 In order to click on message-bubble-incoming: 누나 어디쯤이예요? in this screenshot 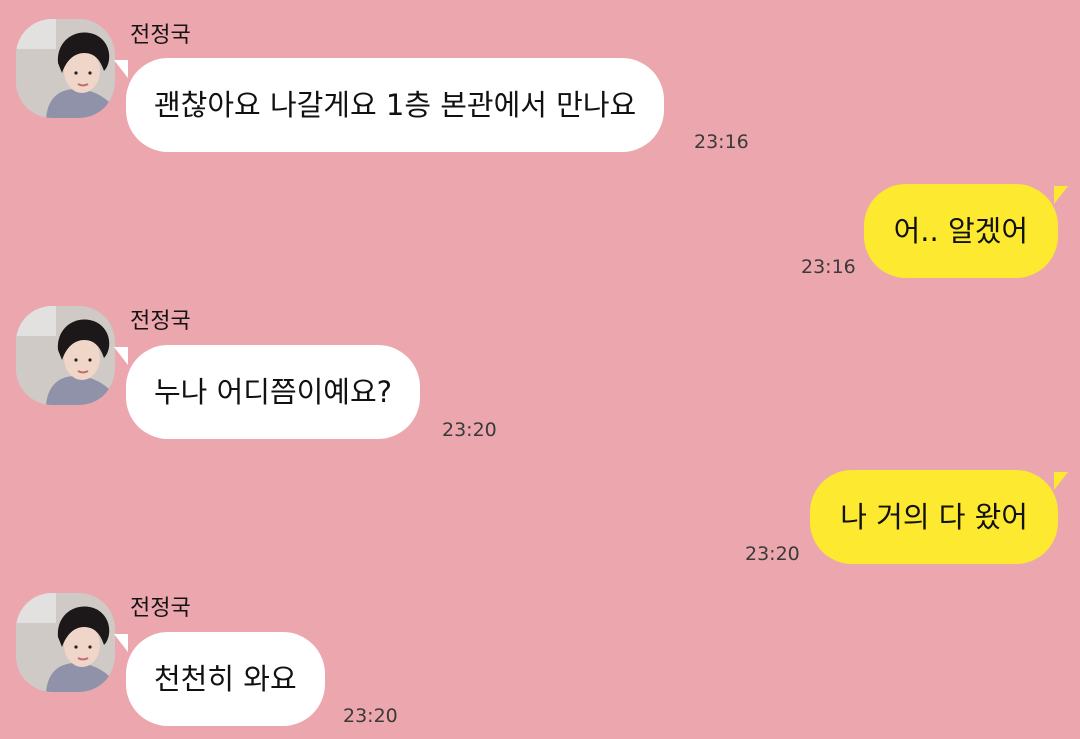, I will do `click(273, 392)`.